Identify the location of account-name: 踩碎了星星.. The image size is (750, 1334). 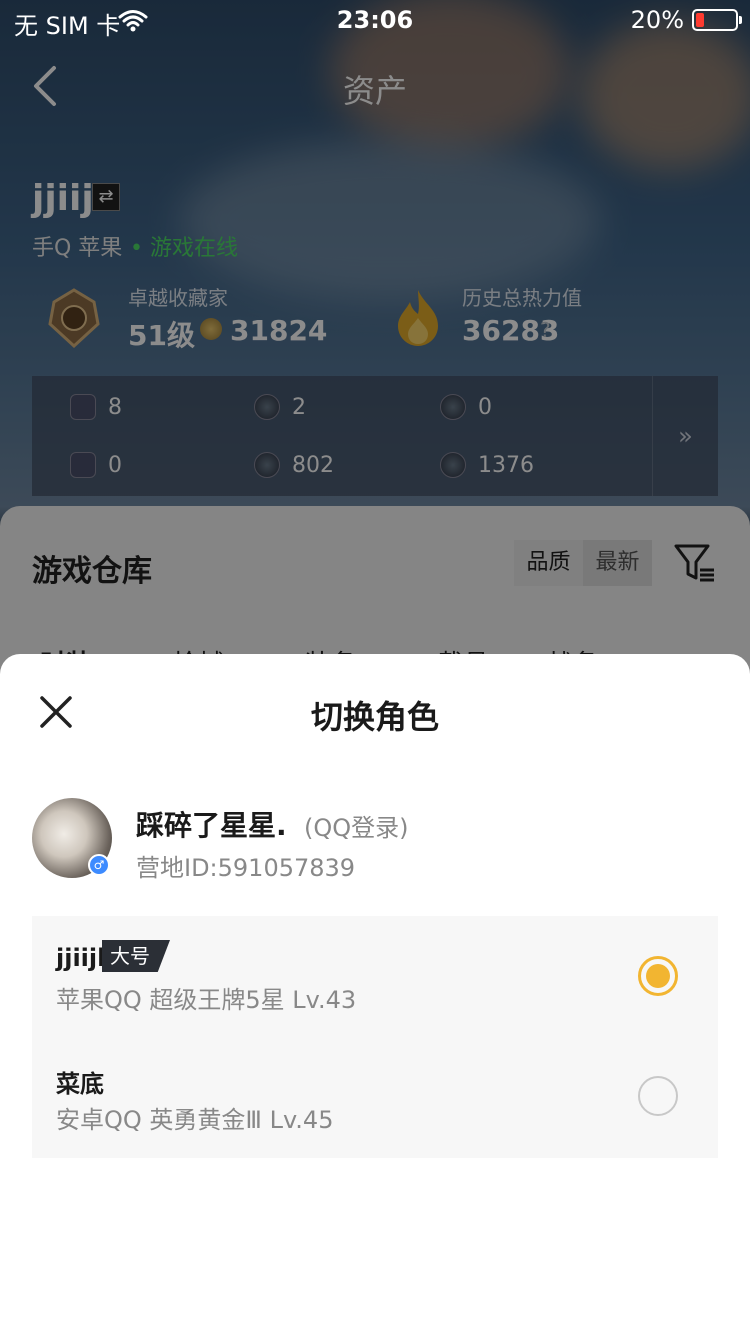
(211, 825).